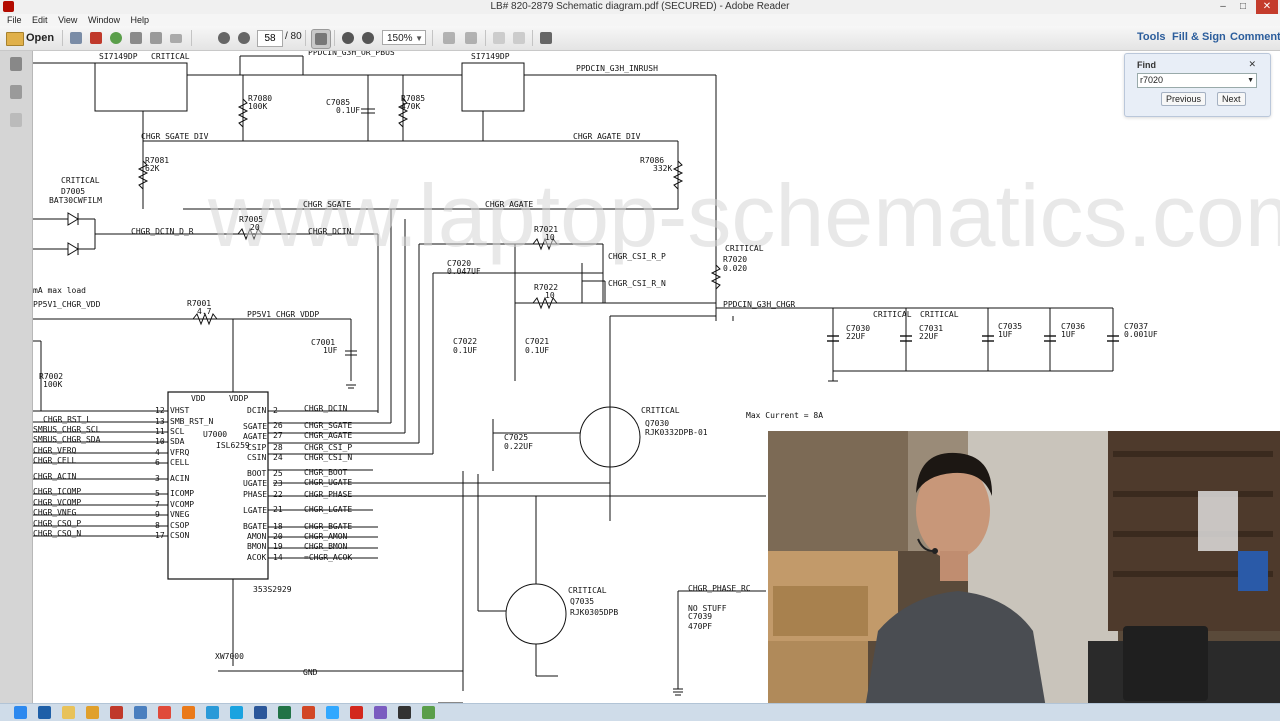  I want to click on excel-icon, so click(284, 712).